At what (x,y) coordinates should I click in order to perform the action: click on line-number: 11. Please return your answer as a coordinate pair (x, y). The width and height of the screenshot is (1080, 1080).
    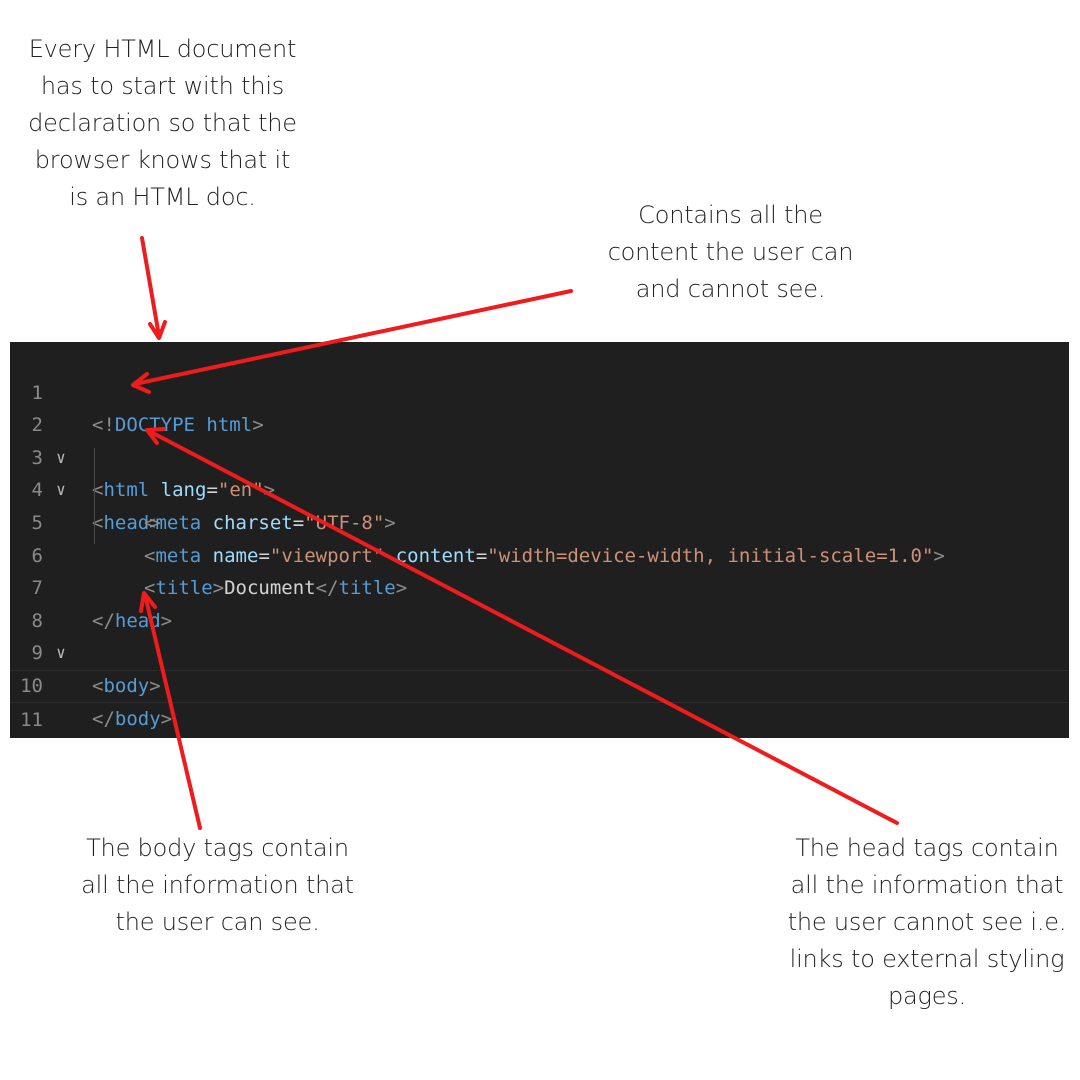
    Looking at the image, I should click on (31, 719).